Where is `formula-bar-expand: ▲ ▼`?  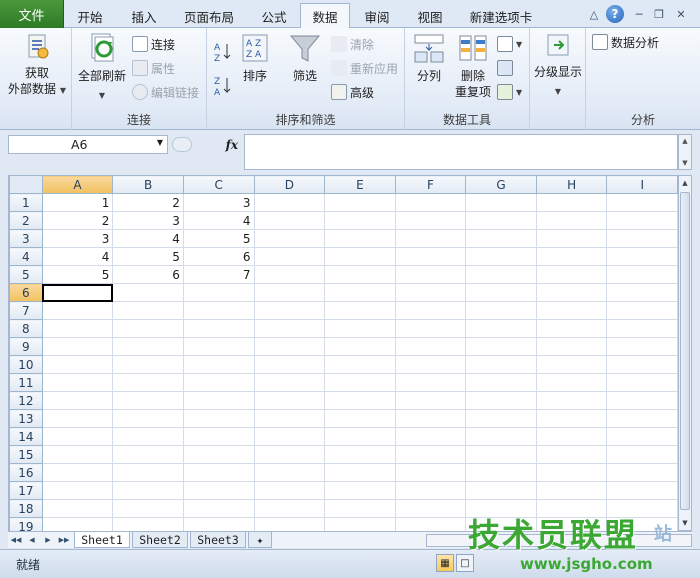
formula-bar-expand: ▲ ▼ is located at coordinates (685, 152).